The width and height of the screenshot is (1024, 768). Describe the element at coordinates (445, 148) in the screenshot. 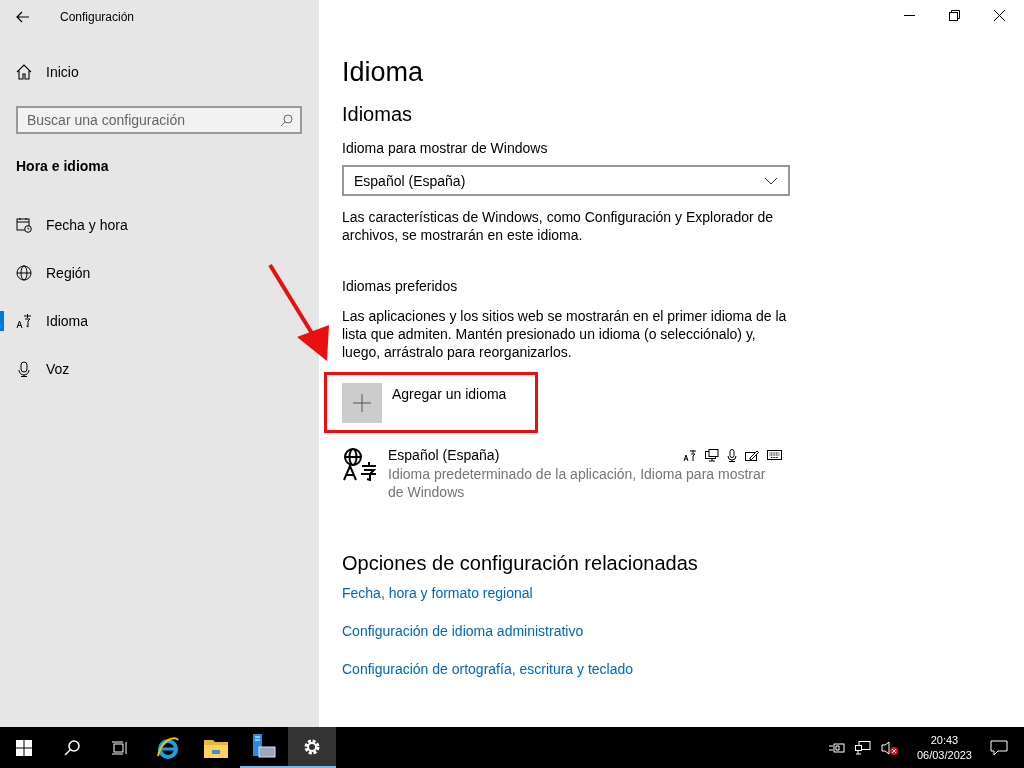

I see `field-label: Idioma para mostrar de Windows` at that location.